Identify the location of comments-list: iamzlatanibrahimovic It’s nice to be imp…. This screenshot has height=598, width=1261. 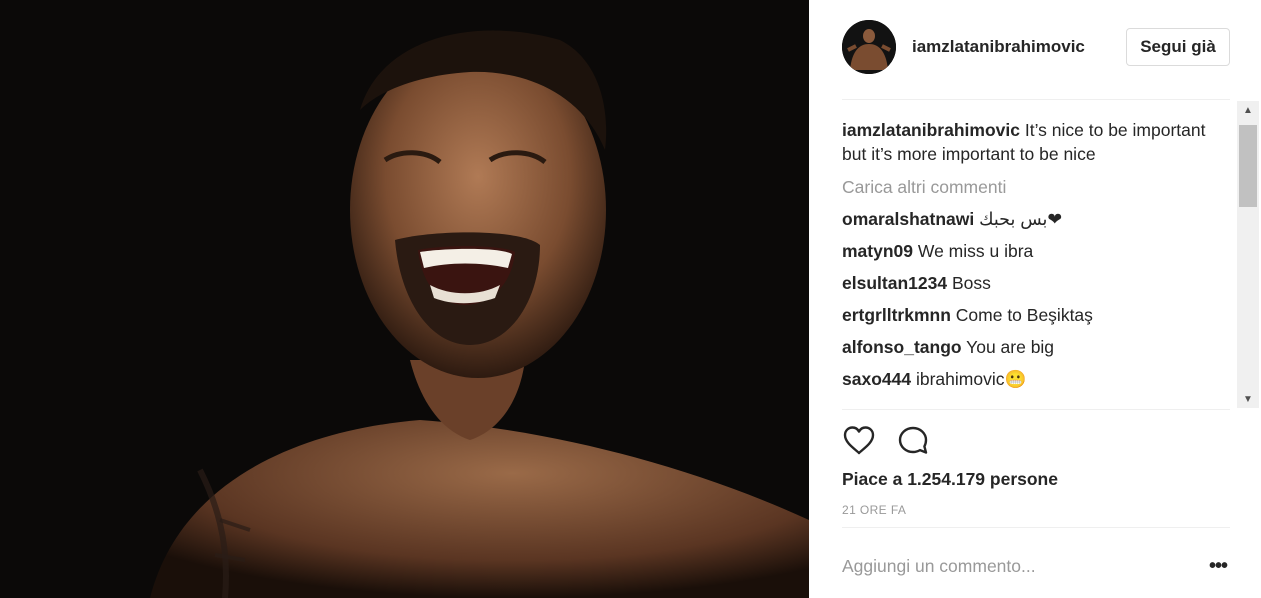
(1038, 254).